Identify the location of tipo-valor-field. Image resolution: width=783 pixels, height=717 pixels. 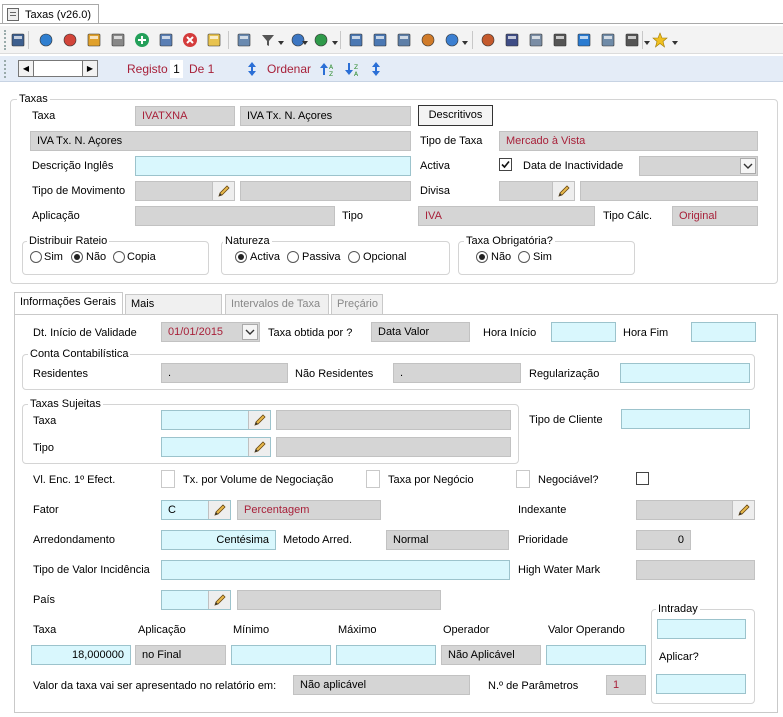
(335, 570).